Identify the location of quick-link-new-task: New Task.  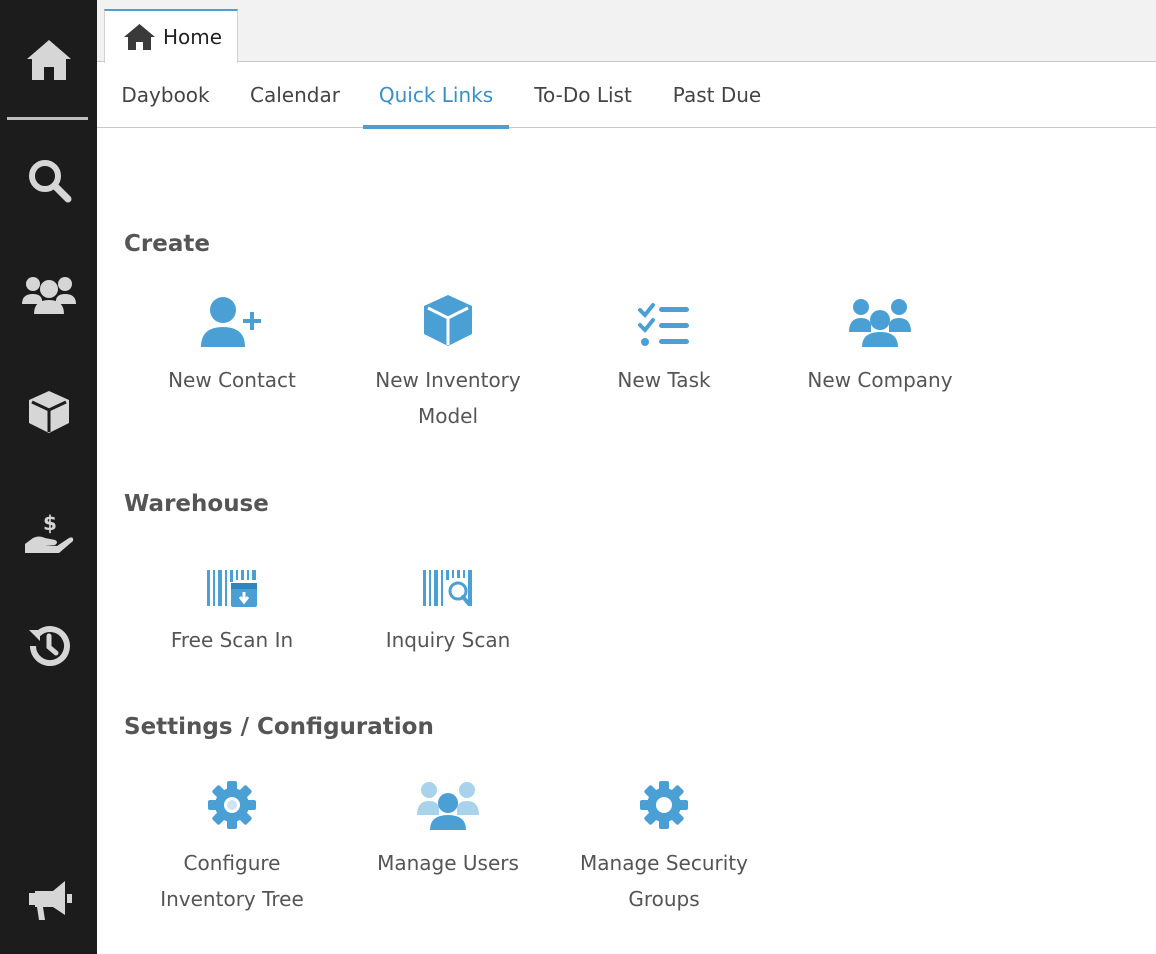
(664, 345).